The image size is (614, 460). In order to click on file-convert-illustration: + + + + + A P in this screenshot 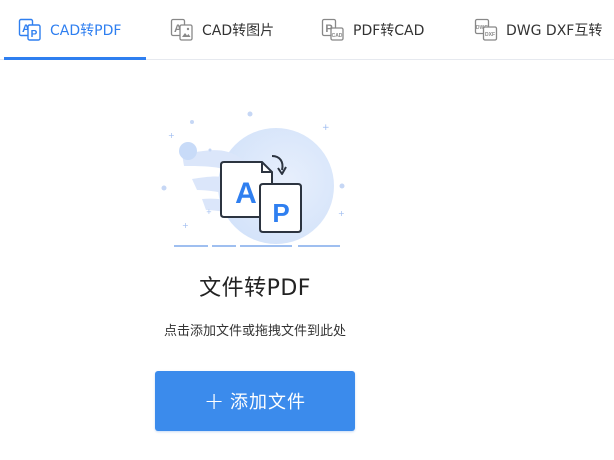, I will do `click(253, 179)`.